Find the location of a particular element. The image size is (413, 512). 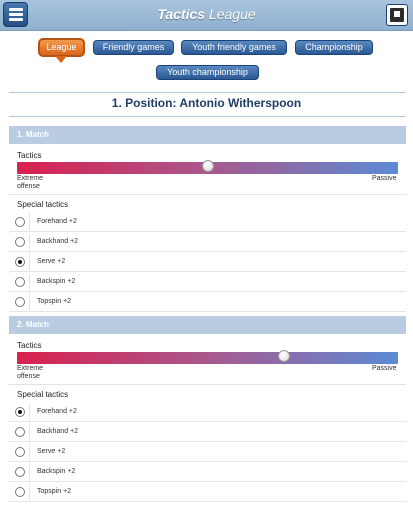

tab-youth-championship: Youth championship is located at coordinates (207, 72).